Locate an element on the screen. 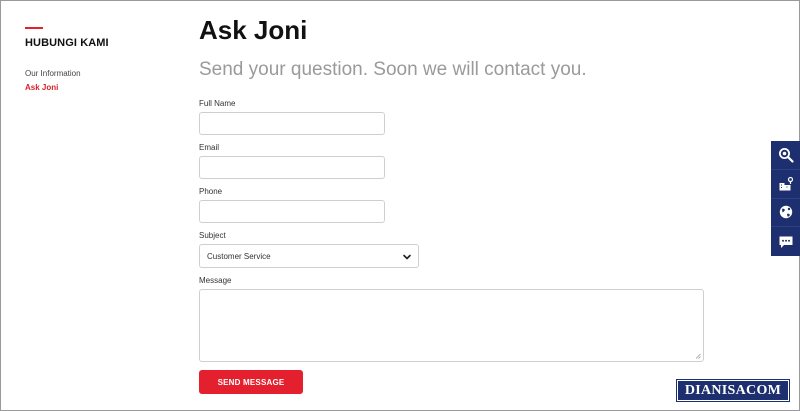 Image resolution: width=800 pixels, height=411 pixels. sidebar-item-ask-joni: Ask Joni is located at coordinates (95, 88).